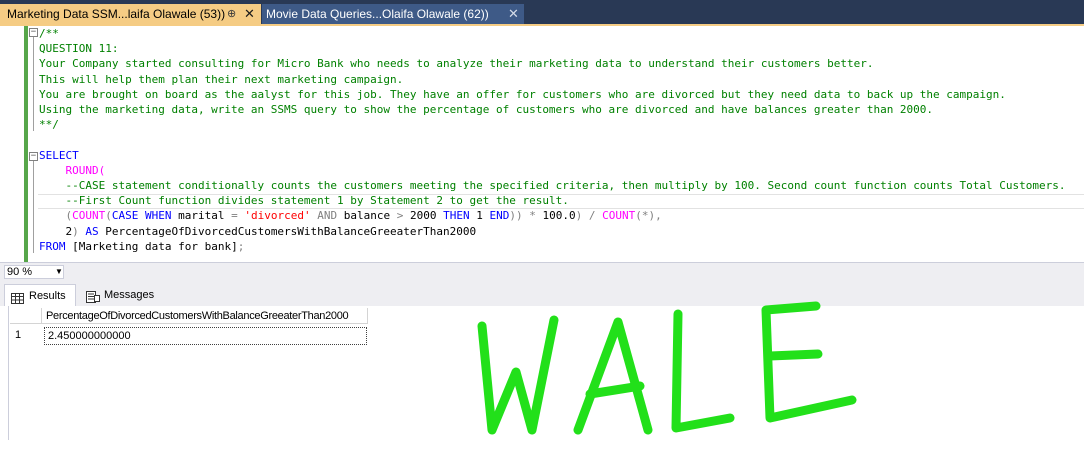 The height and width of the screenshot is (464, 1084). What do you see at coordinates (231, 14) in the screenshot?
I see `pin-icon: ⊕` at bounding box center [231, 14].